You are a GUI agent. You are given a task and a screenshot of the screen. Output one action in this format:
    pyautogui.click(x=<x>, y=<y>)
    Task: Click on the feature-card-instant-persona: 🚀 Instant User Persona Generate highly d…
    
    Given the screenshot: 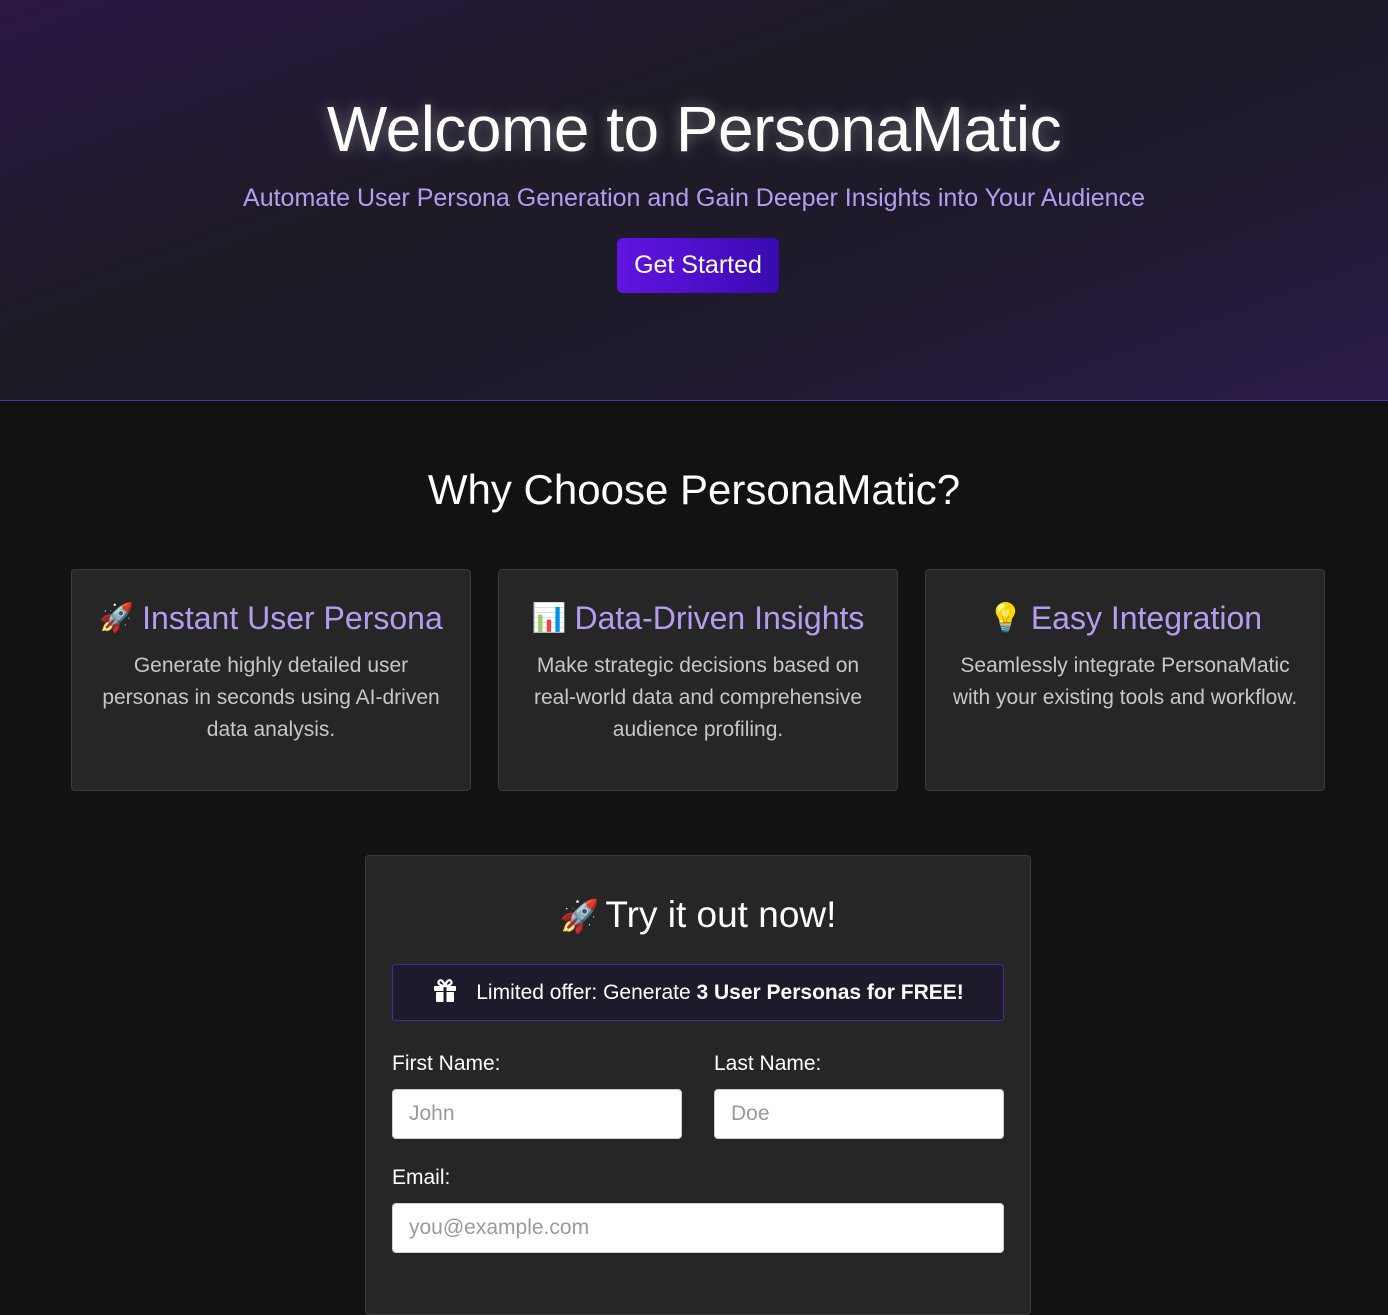 What is the action you would take?
    pyautogui.click(x=271, y=680)
    